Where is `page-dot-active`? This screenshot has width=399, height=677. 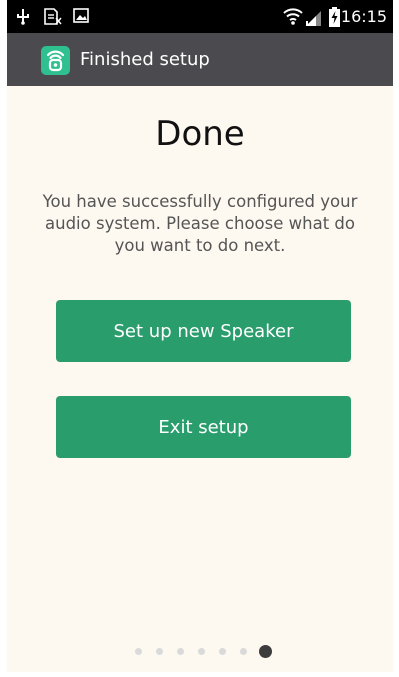
page-dot-active is located at coordinates (265, 651).